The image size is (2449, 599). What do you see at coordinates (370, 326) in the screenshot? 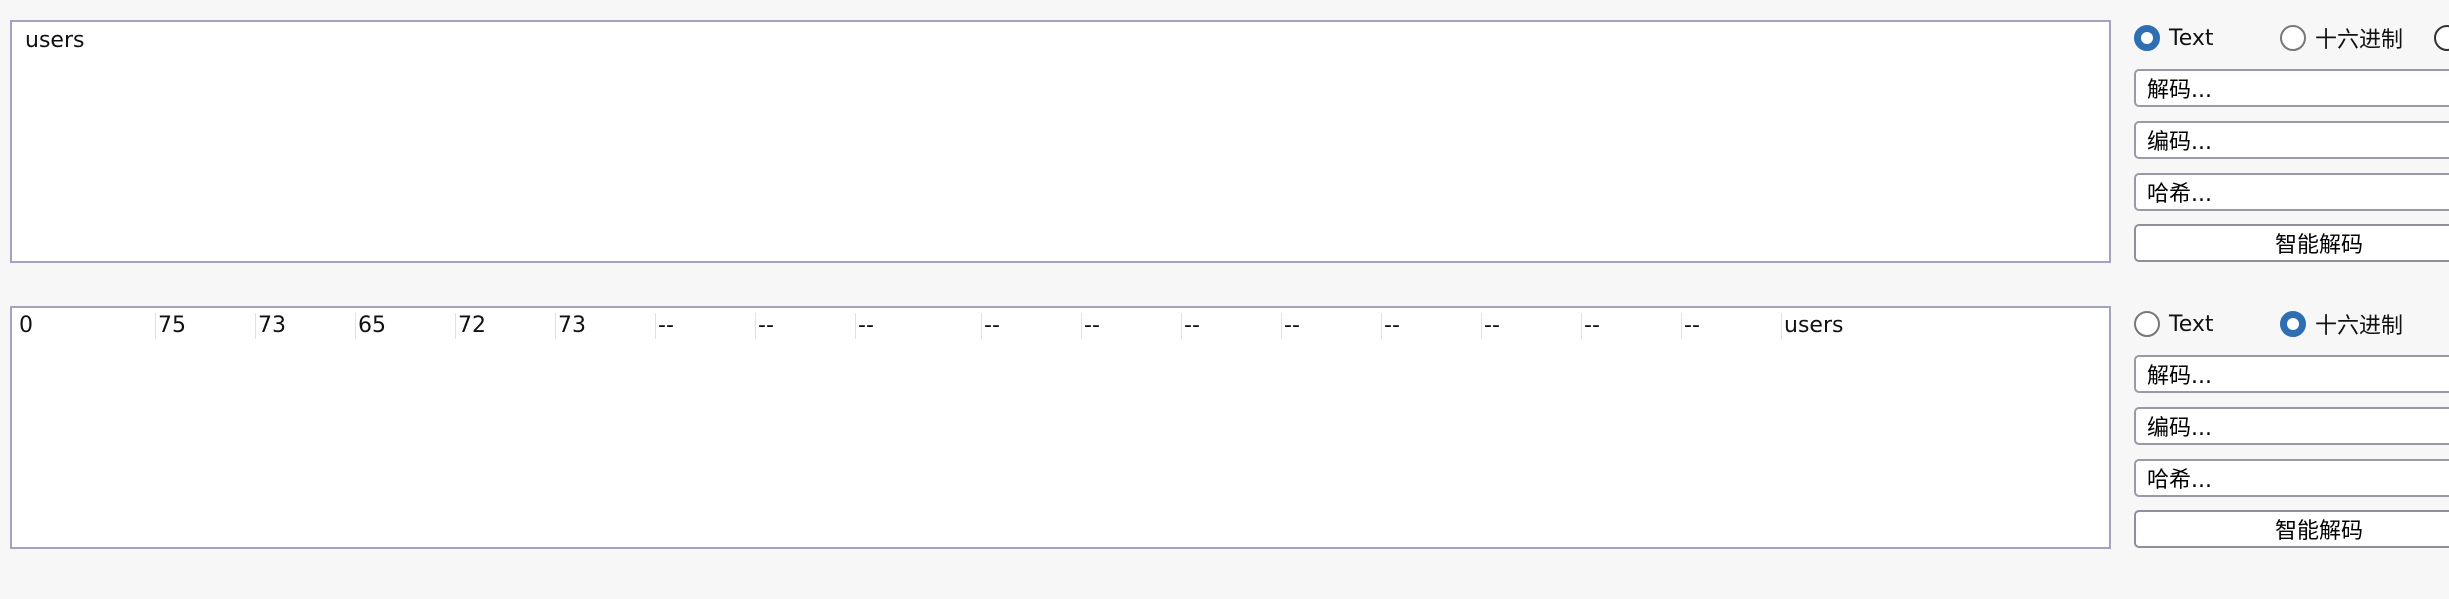
I see `hex-byte: 65` at bounding box center [370, 326].